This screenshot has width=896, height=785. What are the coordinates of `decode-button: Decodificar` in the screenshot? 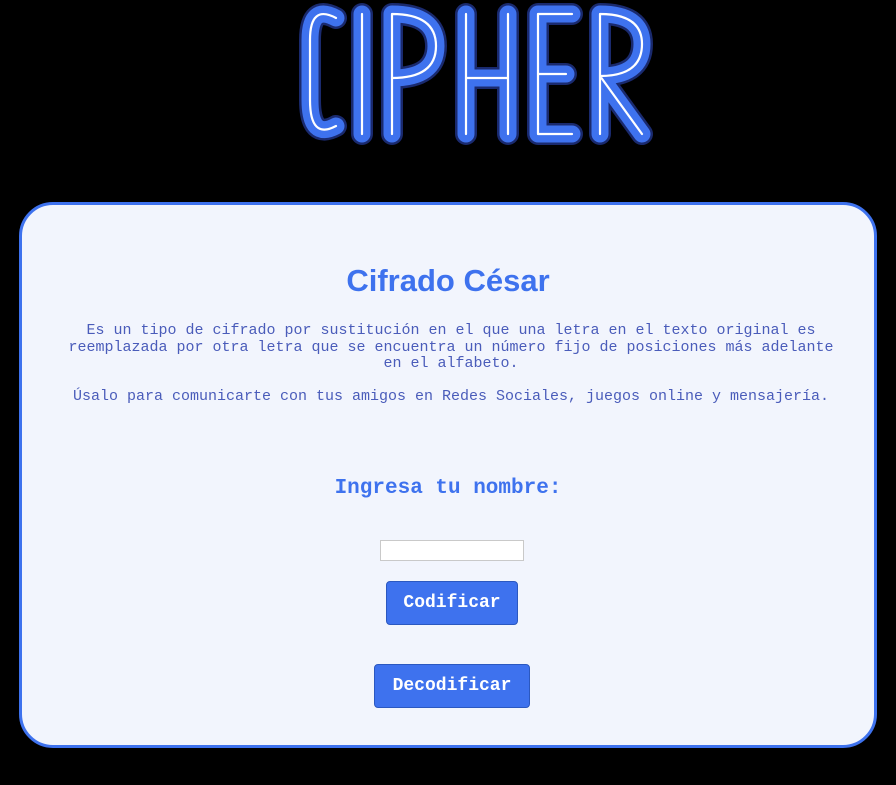 It's located at (452, 686).